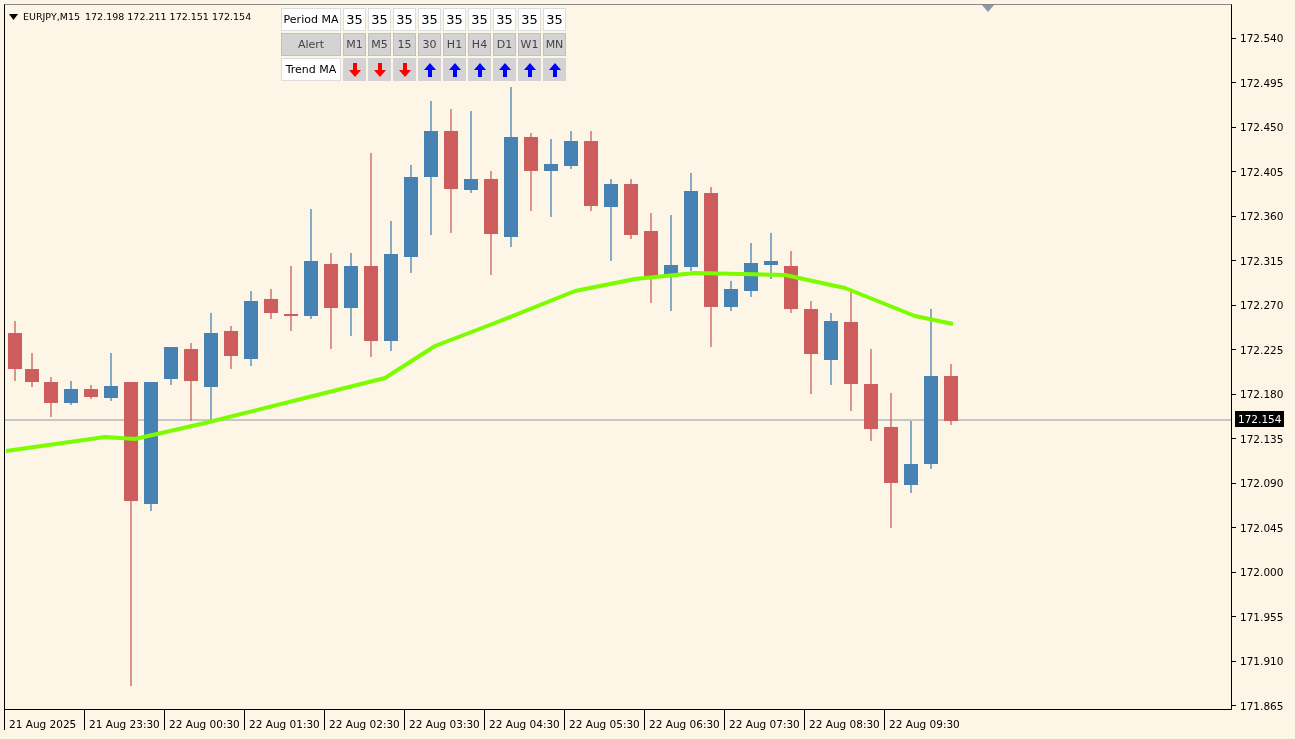 The width and height of the screenshot is (1295, 739). I want to click on time-label: 22 Aug 07:30, so click(764, 724).